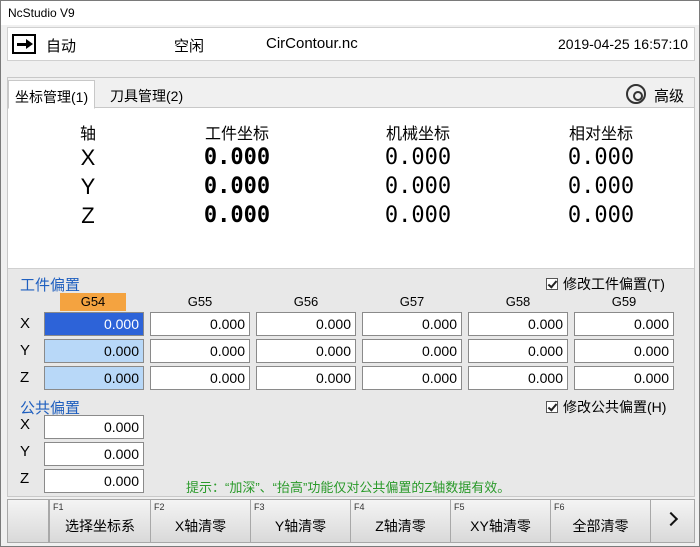 The image size is (700, 547). I want to click on axis-label-z: Z, so click(88, 215).